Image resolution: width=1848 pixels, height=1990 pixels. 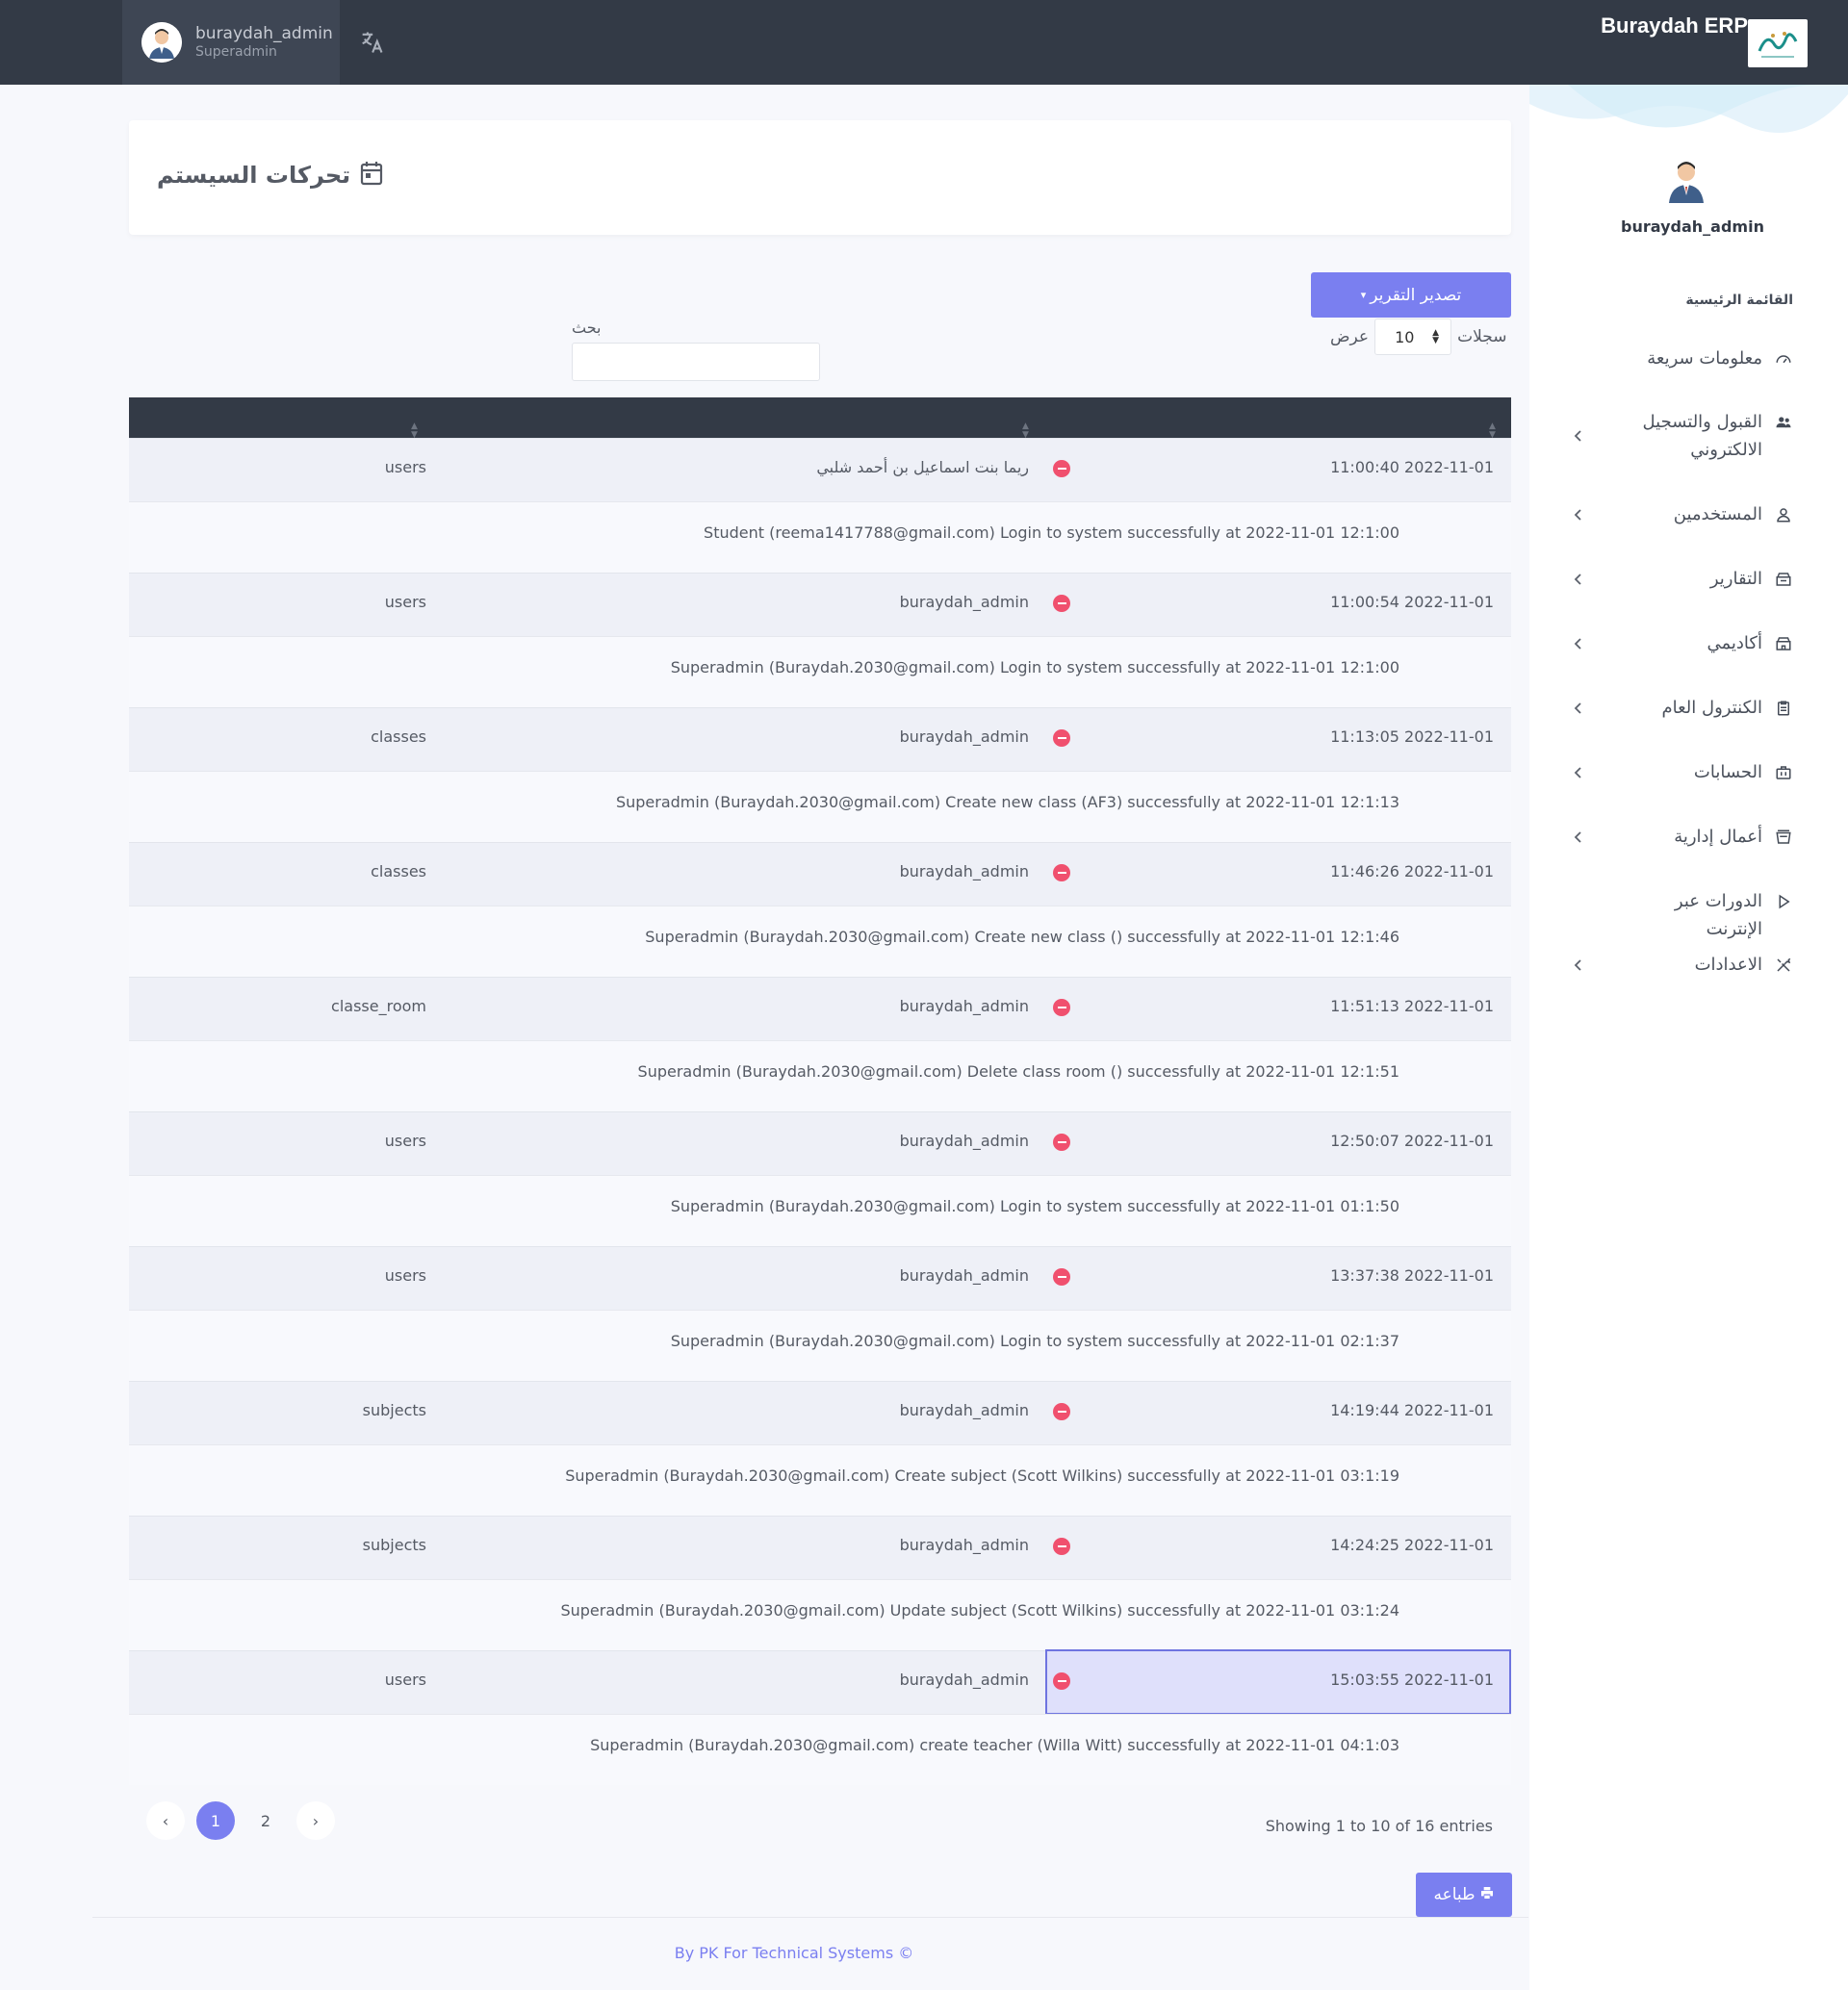 I want to click on users-icon, so click(x=1783, y=422).